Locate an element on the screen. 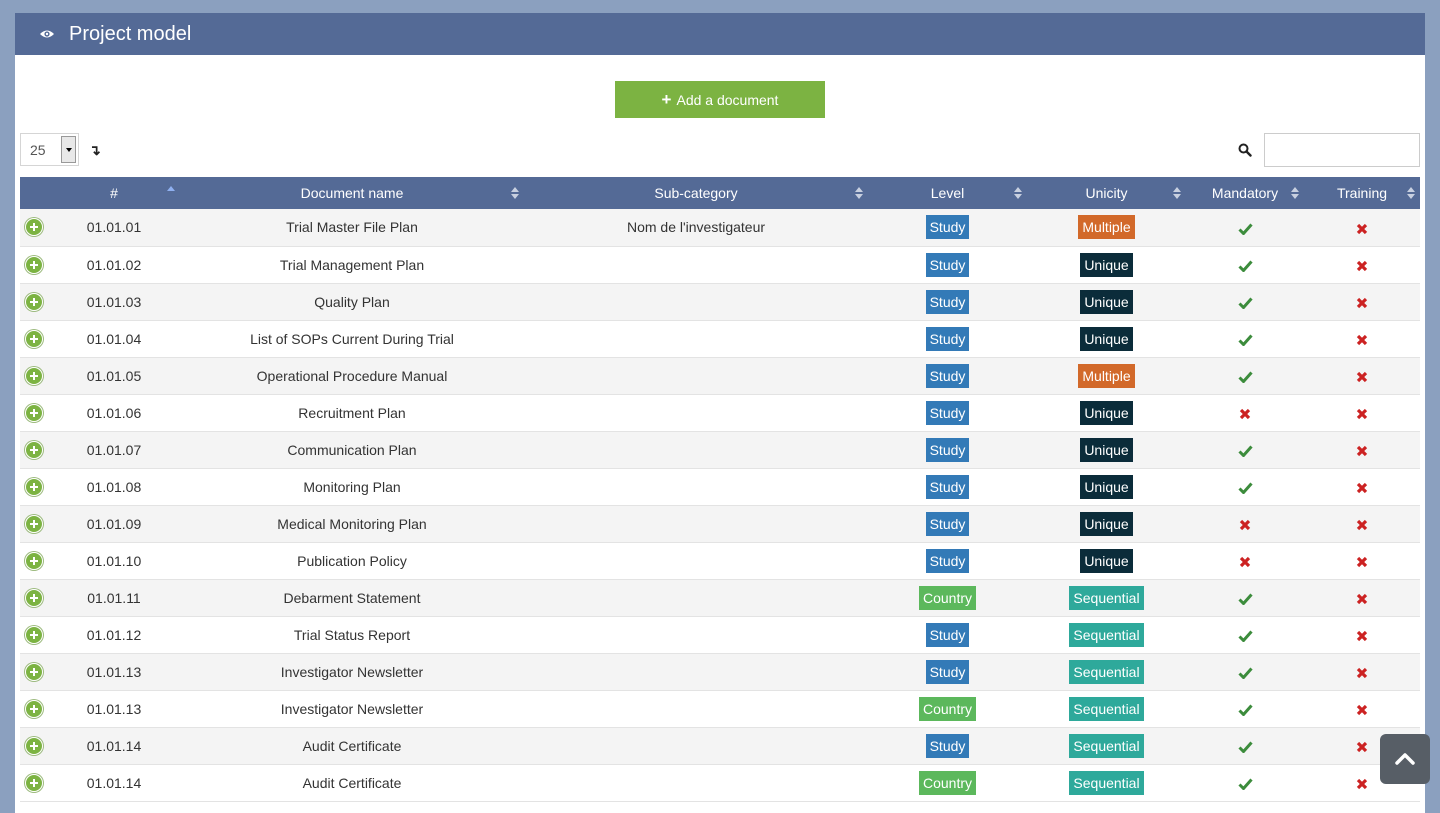 The image size is (1440, 813). header-number: # is located at coordinates (114, 193).